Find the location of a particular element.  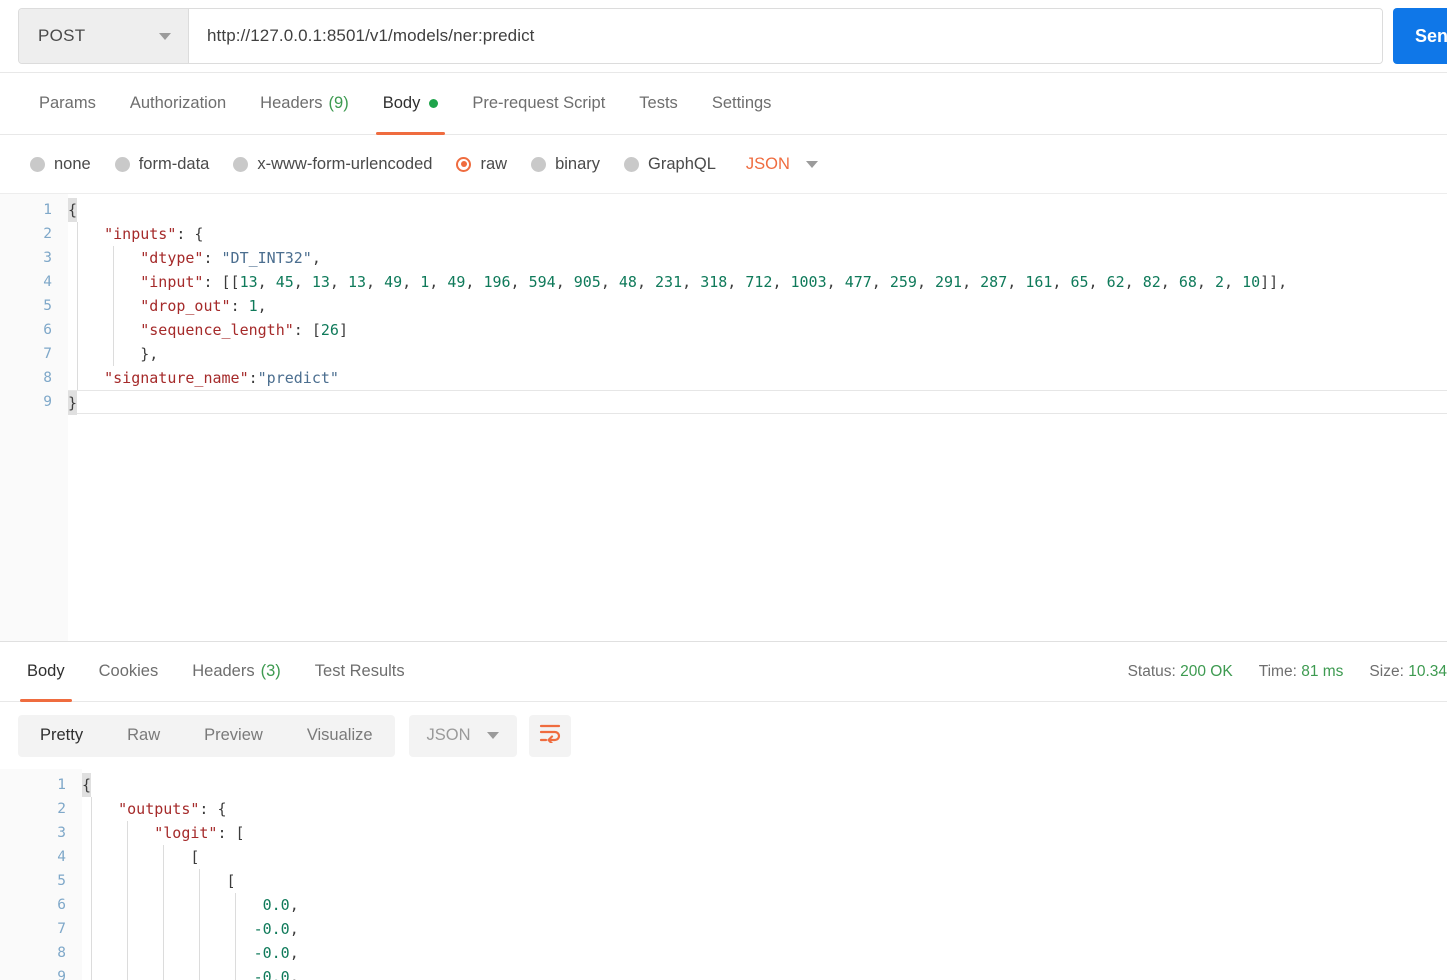

tab-settings: Settings is located at coordinates (742, 103).